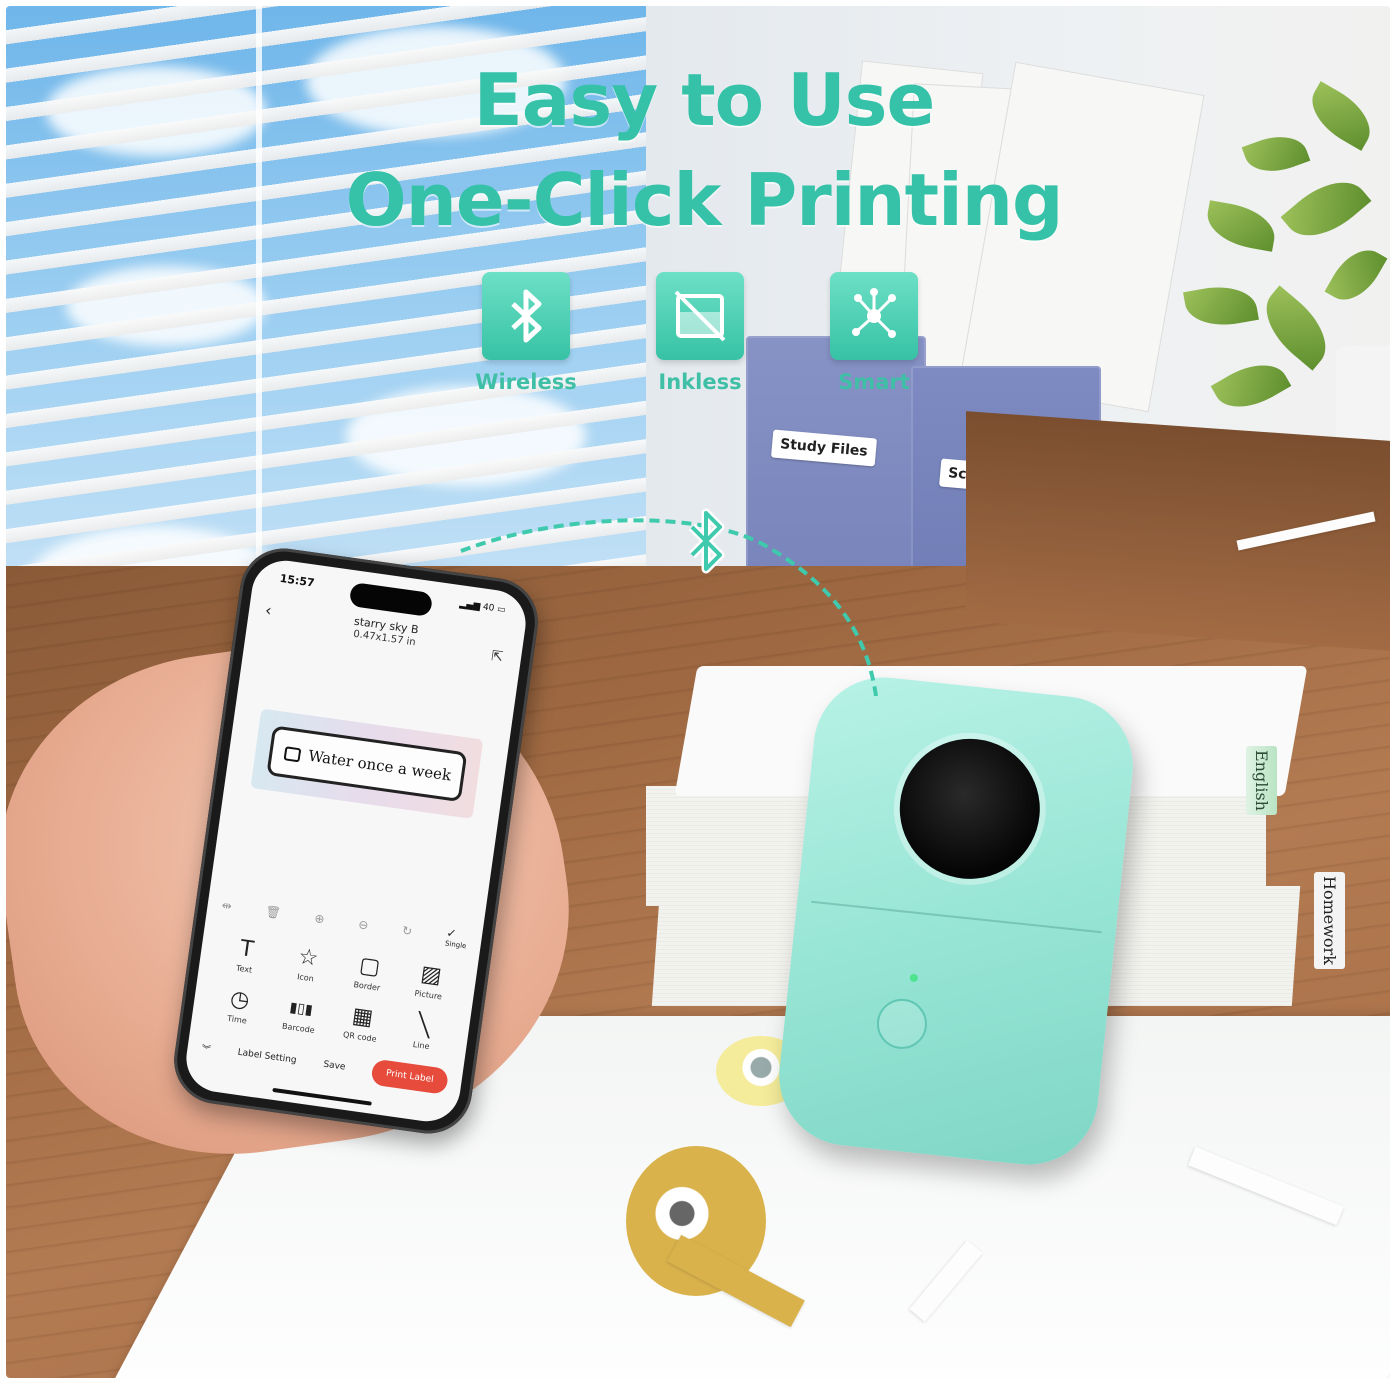 This screenshot has width=1396, height=1384. Describe the element at coordinates (273, 912) in the screenshot. I see `delete-icon: 🗑` at that location.